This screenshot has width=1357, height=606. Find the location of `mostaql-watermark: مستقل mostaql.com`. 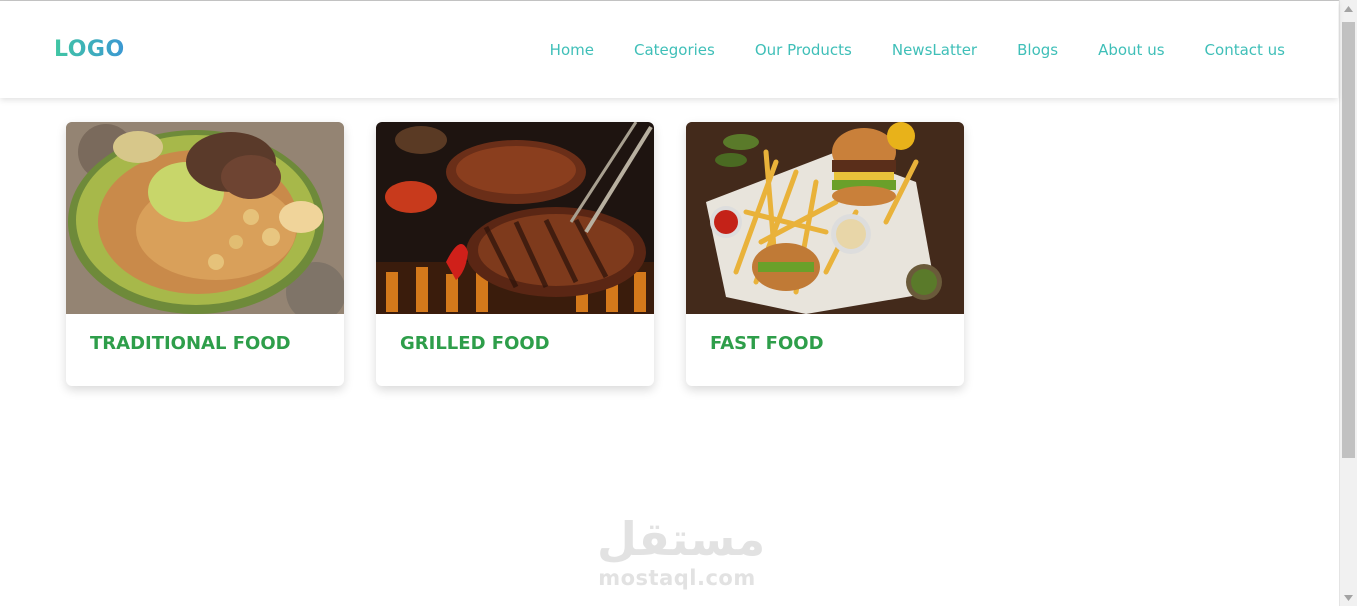

mostaql-watermark: مستقل mostaql.com is located at coordinates (681, 551).